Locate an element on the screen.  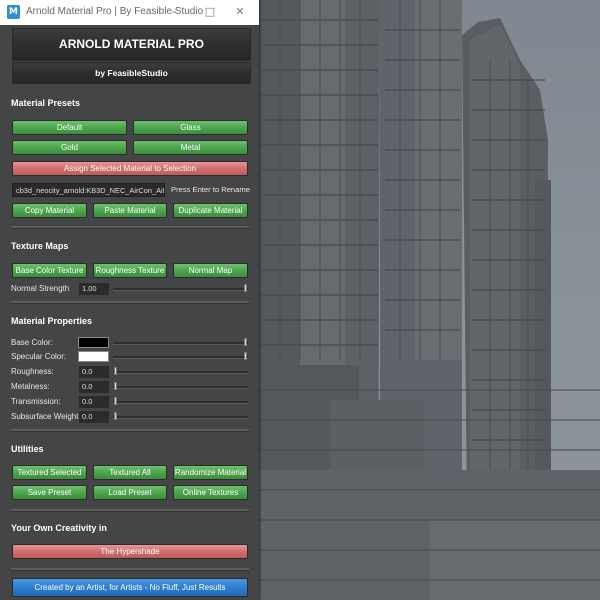
section-heading-creativity: Your Own Creativity in is located at coordinates (59, 528).